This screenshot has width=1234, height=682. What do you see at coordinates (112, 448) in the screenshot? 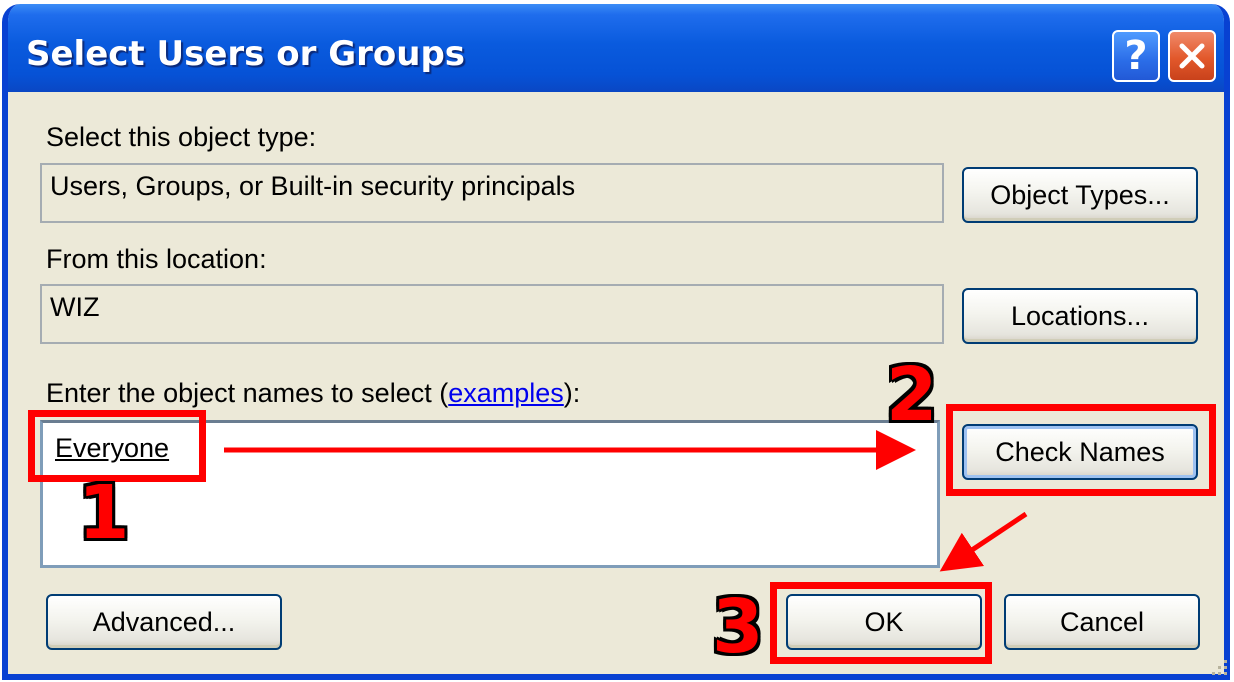
I see `entered-object-name: Everyone` at bounding box center [112, 448].